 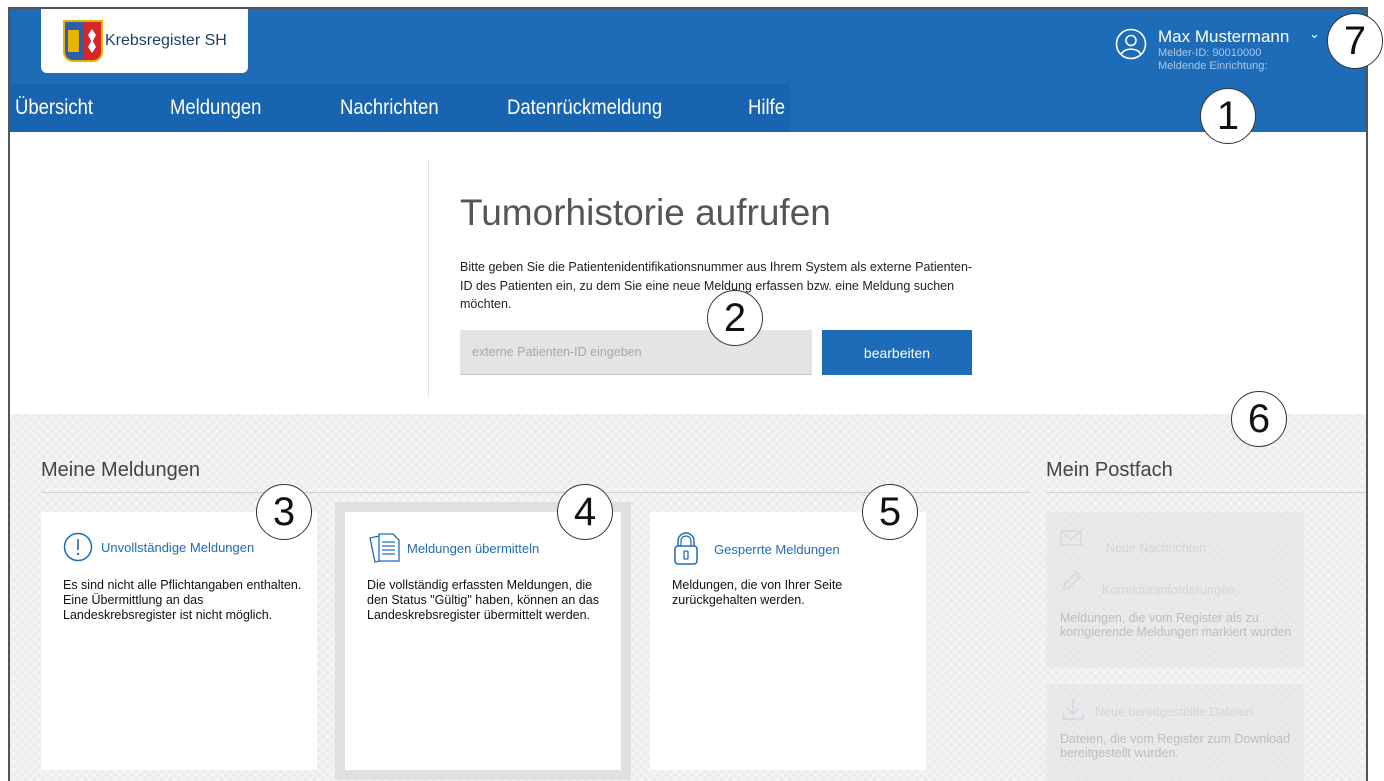 What do you see at coordinates (384, 548) in the screenshot?
I see `documents-icon` at bounding box center [384, 548].